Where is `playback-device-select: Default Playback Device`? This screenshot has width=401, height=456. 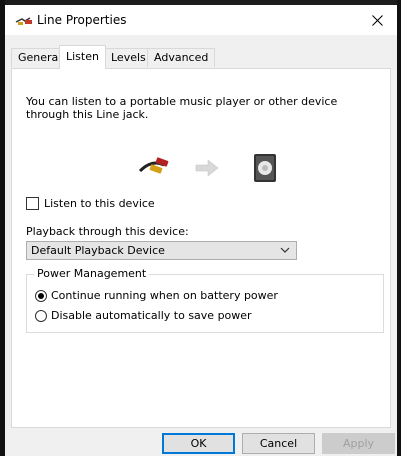
playback-device-select: Default Playback Device is located at coordinates (161, 250).